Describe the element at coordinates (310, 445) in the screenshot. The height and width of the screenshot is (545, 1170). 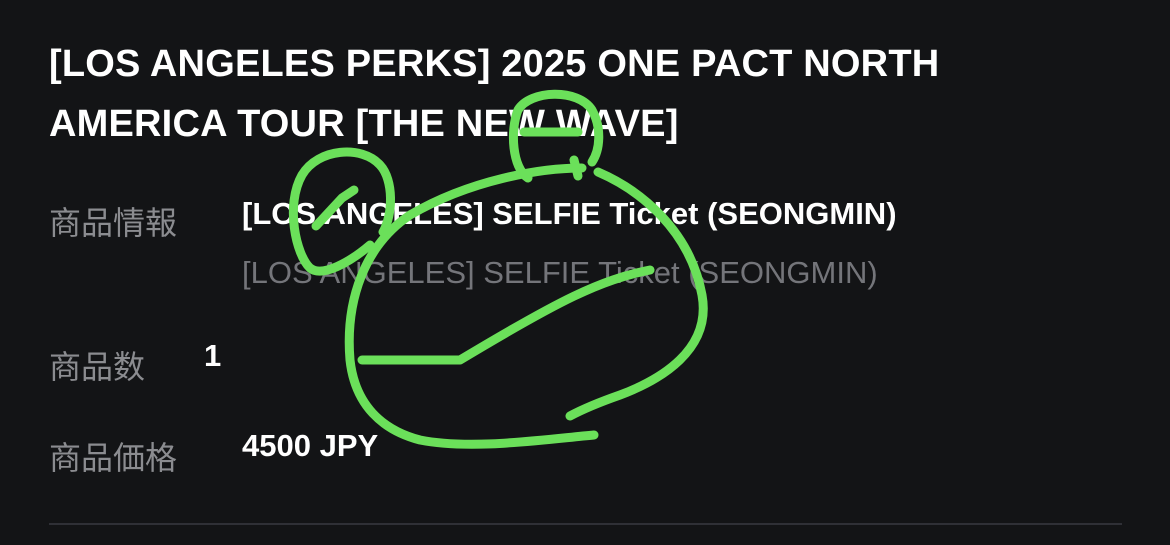
I see `price-value: 4500 JPY` at that location.